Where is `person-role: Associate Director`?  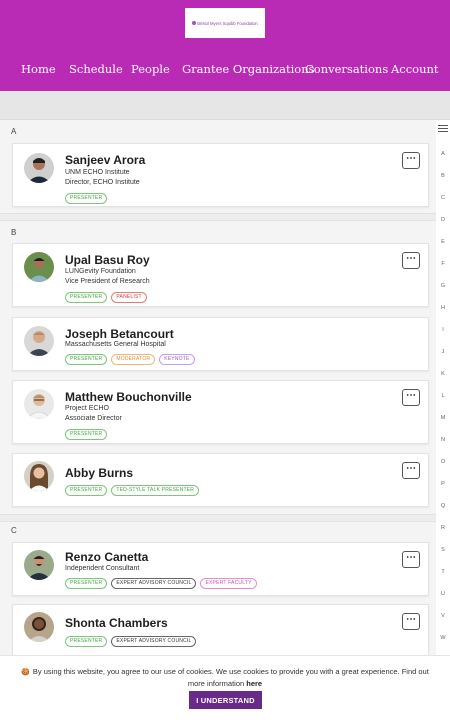 person-role: Associate Director is located at coordinates (93, 418).